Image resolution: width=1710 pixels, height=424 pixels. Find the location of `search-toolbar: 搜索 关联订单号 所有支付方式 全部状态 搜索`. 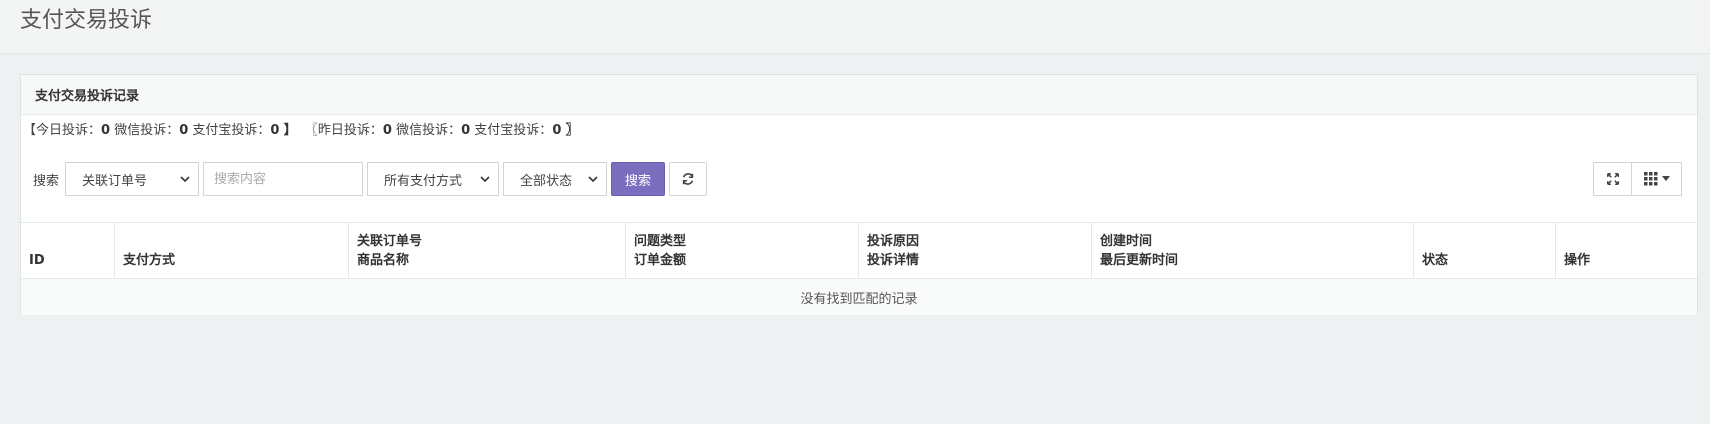

search-toolbar: 搜索 关联订单号 所有支付方式 全部状态 搜索 is located at coordinates (370, 179).